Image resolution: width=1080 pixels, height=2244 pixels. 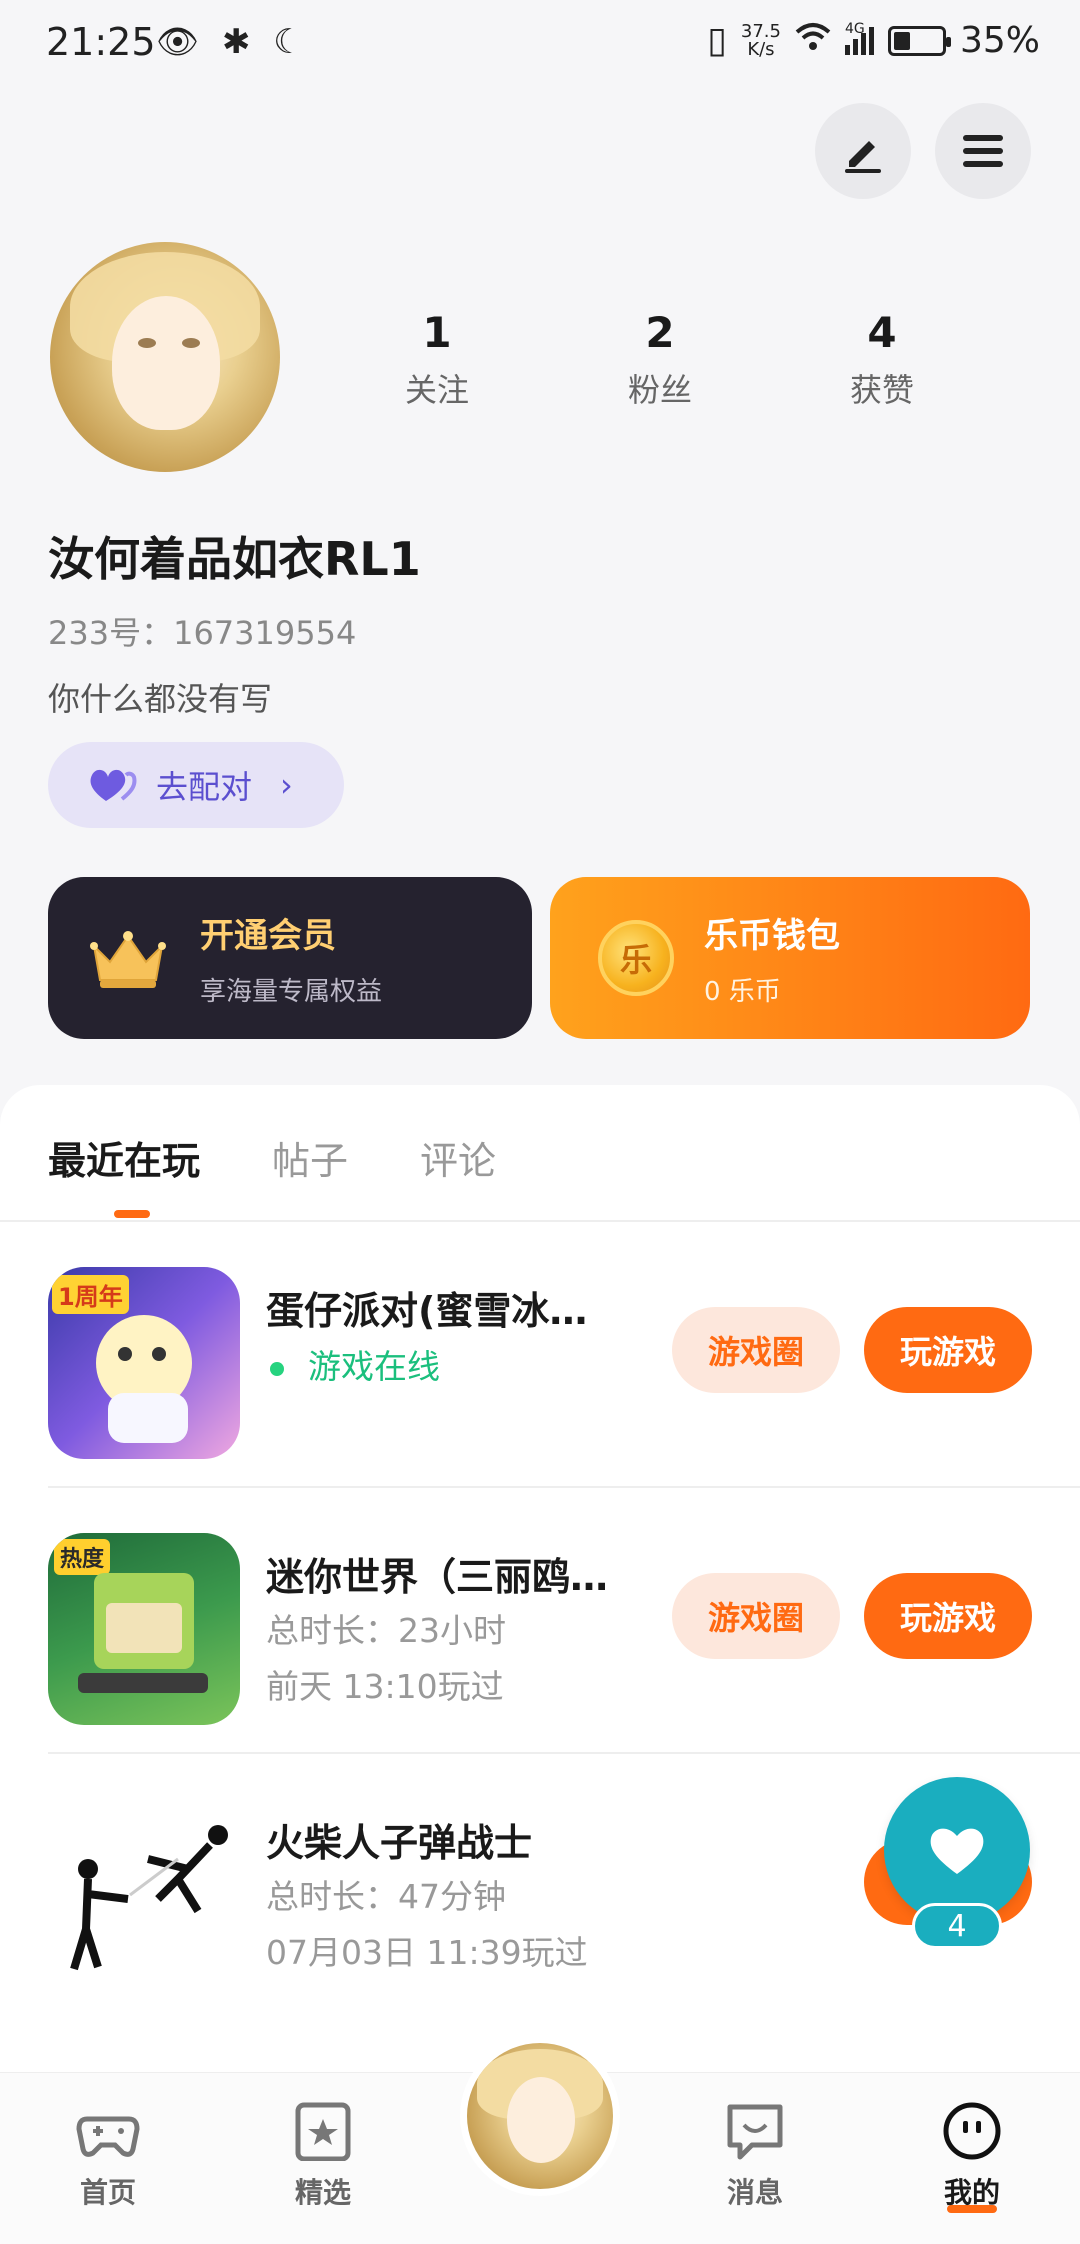 I want to click on status-left-icons: 👁 ✱ ☾, so click(x=233, y=42).